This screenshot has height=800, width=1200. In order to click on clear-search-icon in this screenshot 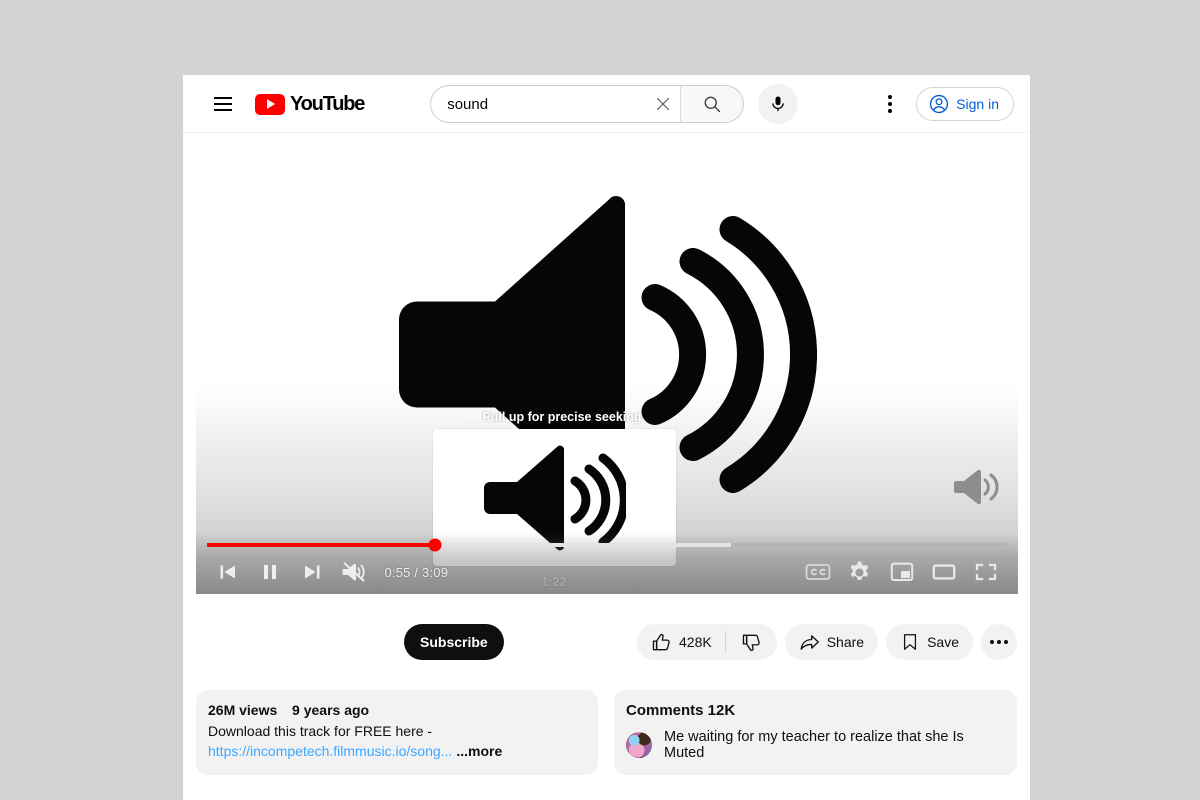, I will do `click(663, 104)`.